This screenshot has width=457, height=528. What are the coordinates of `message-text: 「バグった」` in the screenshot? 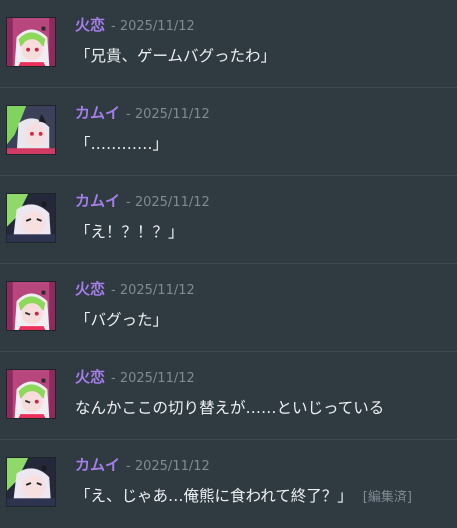 It's located at (122, 320).